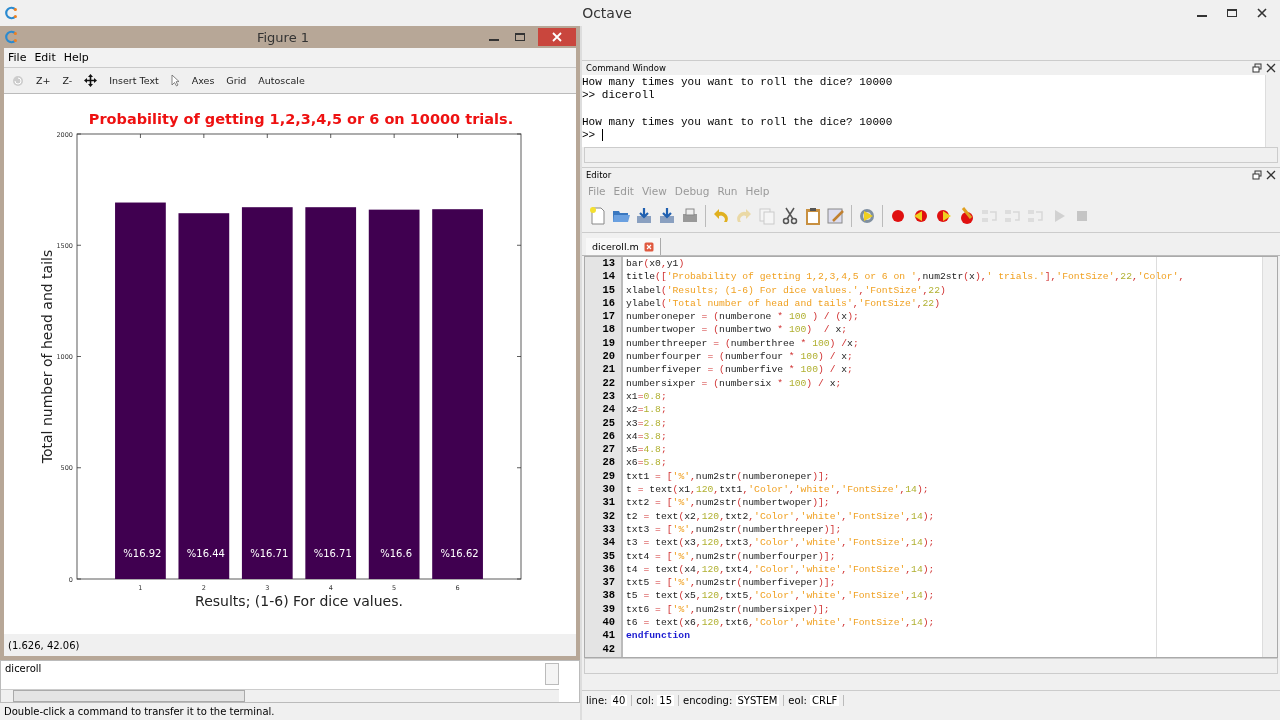 The image size is (1280, 720). I want to click on panel-title: Editor, so click(599, 175).